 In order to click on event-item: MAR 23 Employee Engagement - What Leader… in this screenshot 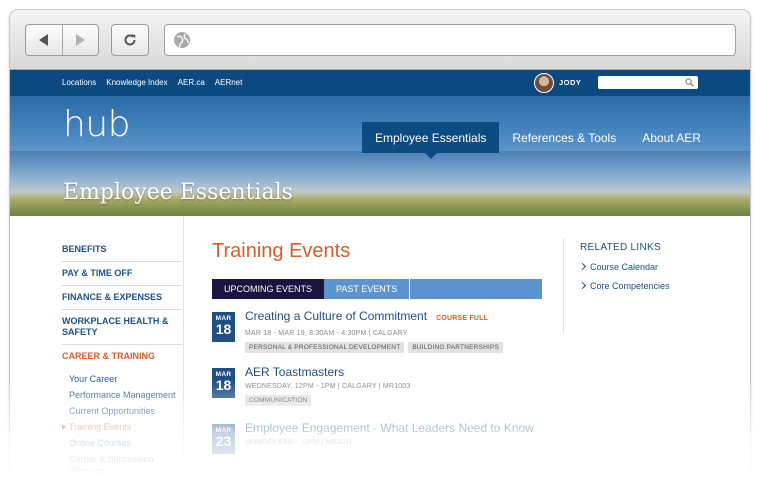, I will do `click(382, 449)`.